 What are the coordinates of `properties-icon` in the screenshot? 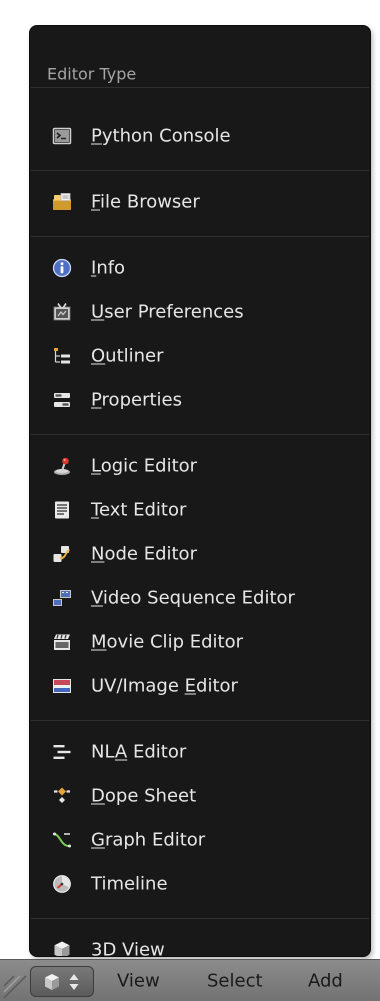 It's located at (62, 400).